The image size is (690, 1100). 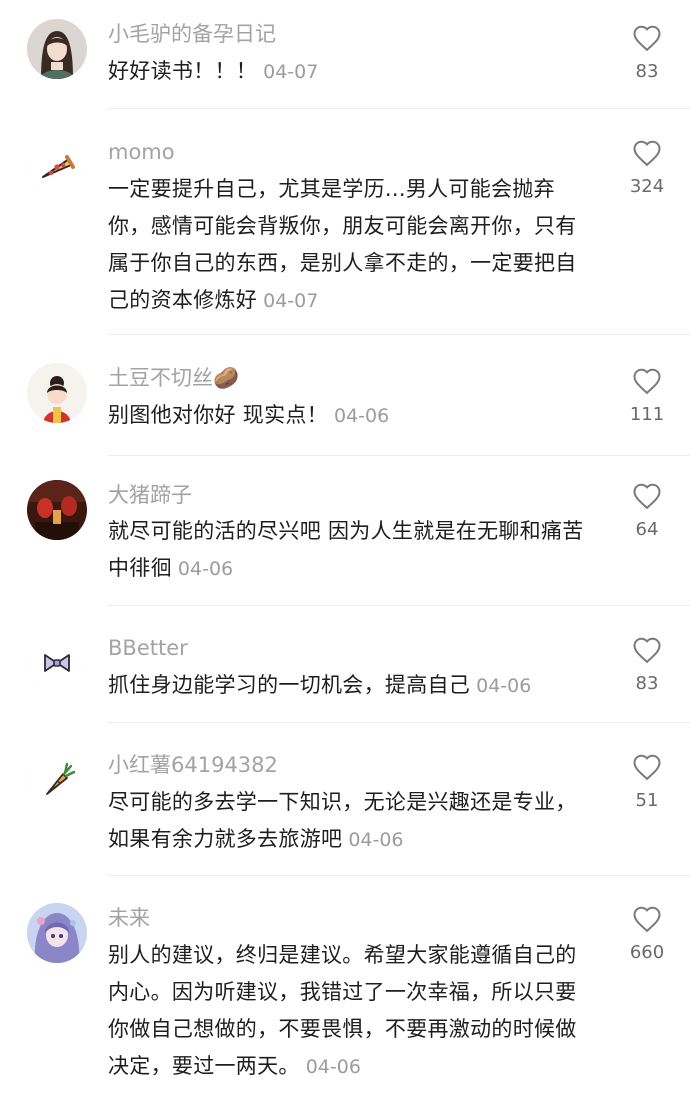 What do you see at coordinates (647, 511) in the screenshot?
I see `like-button: 64` at bounding box center [647, 511].